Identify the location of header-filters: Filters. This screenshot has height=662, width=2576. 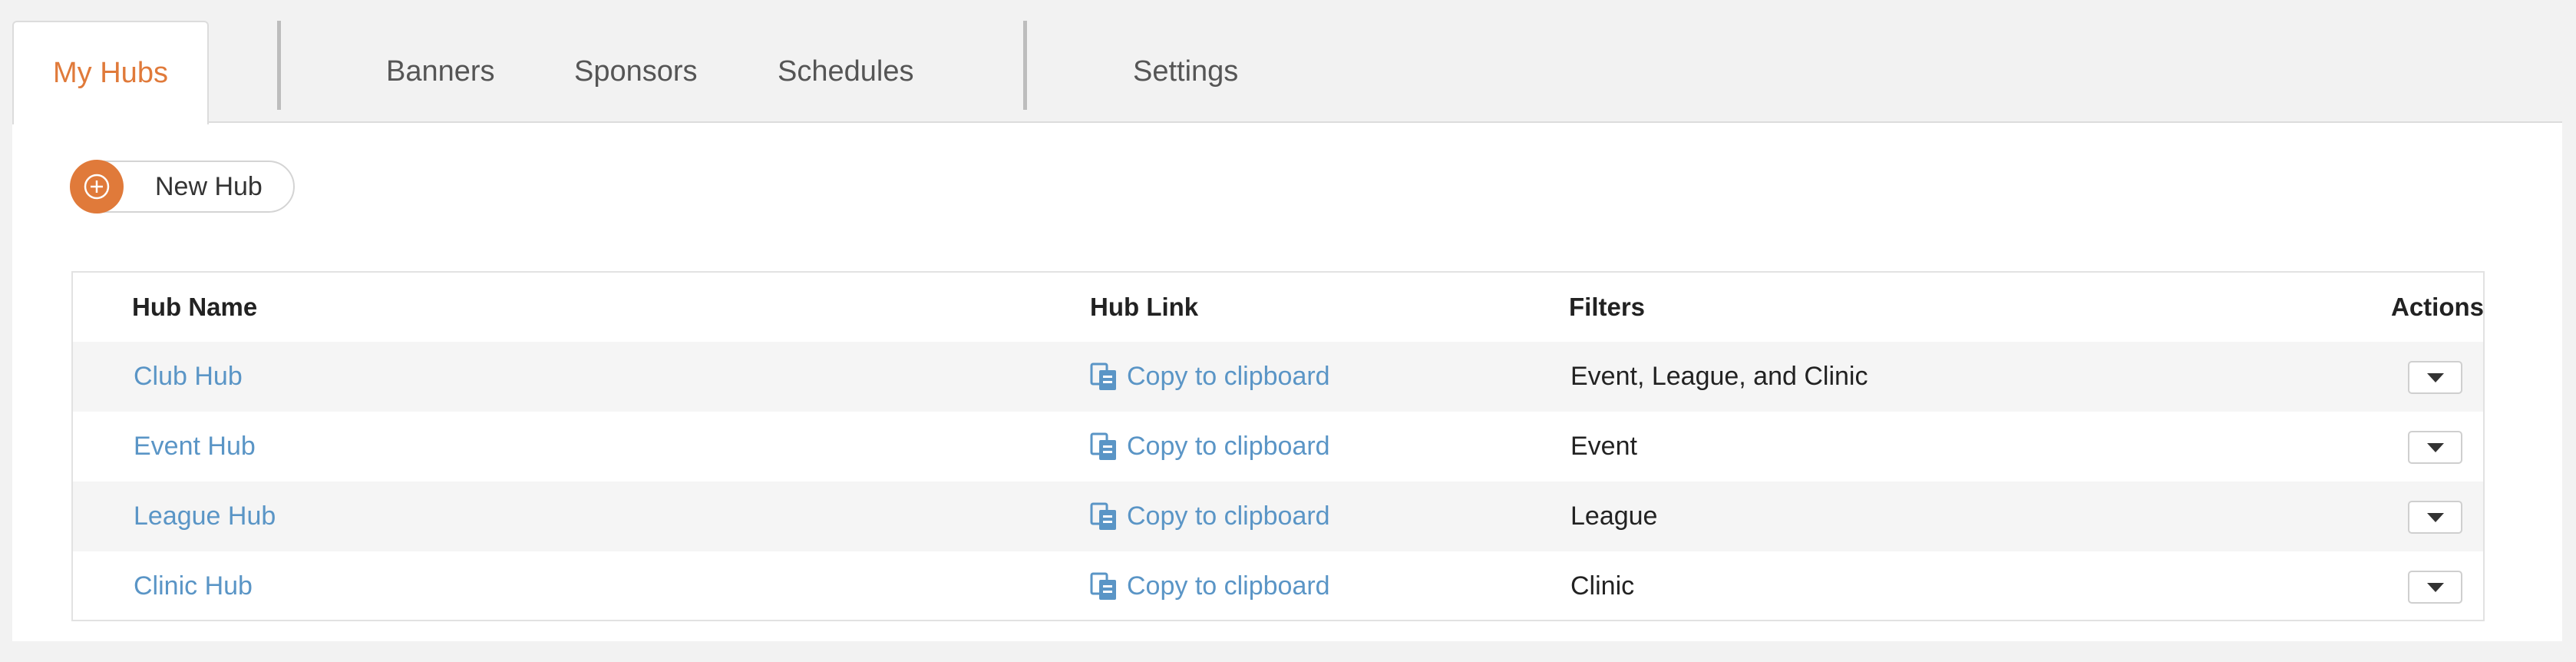
(1607, 307).